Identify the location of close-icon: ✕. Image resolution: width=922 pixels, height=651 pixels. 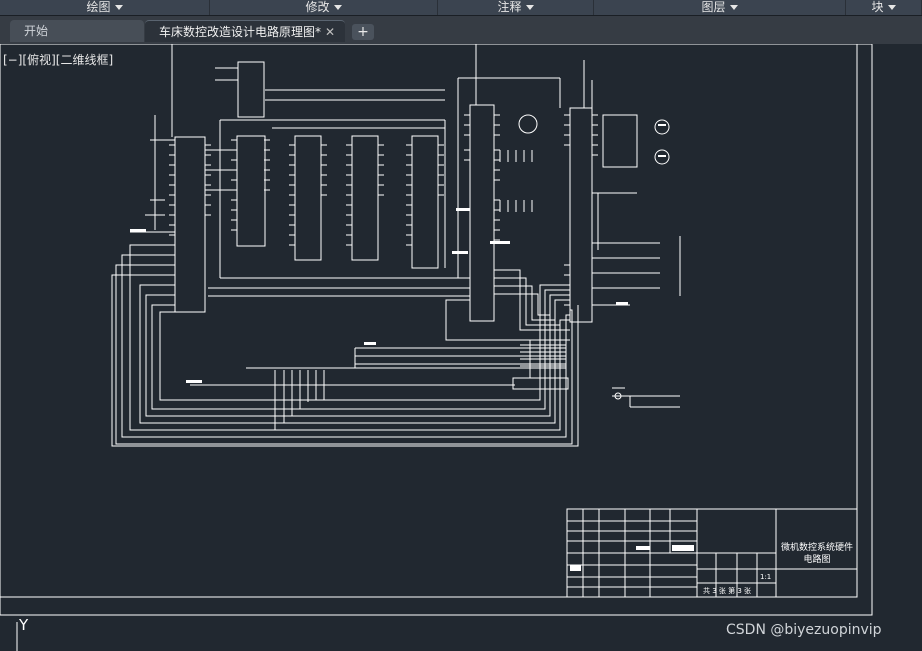
(330, 32).